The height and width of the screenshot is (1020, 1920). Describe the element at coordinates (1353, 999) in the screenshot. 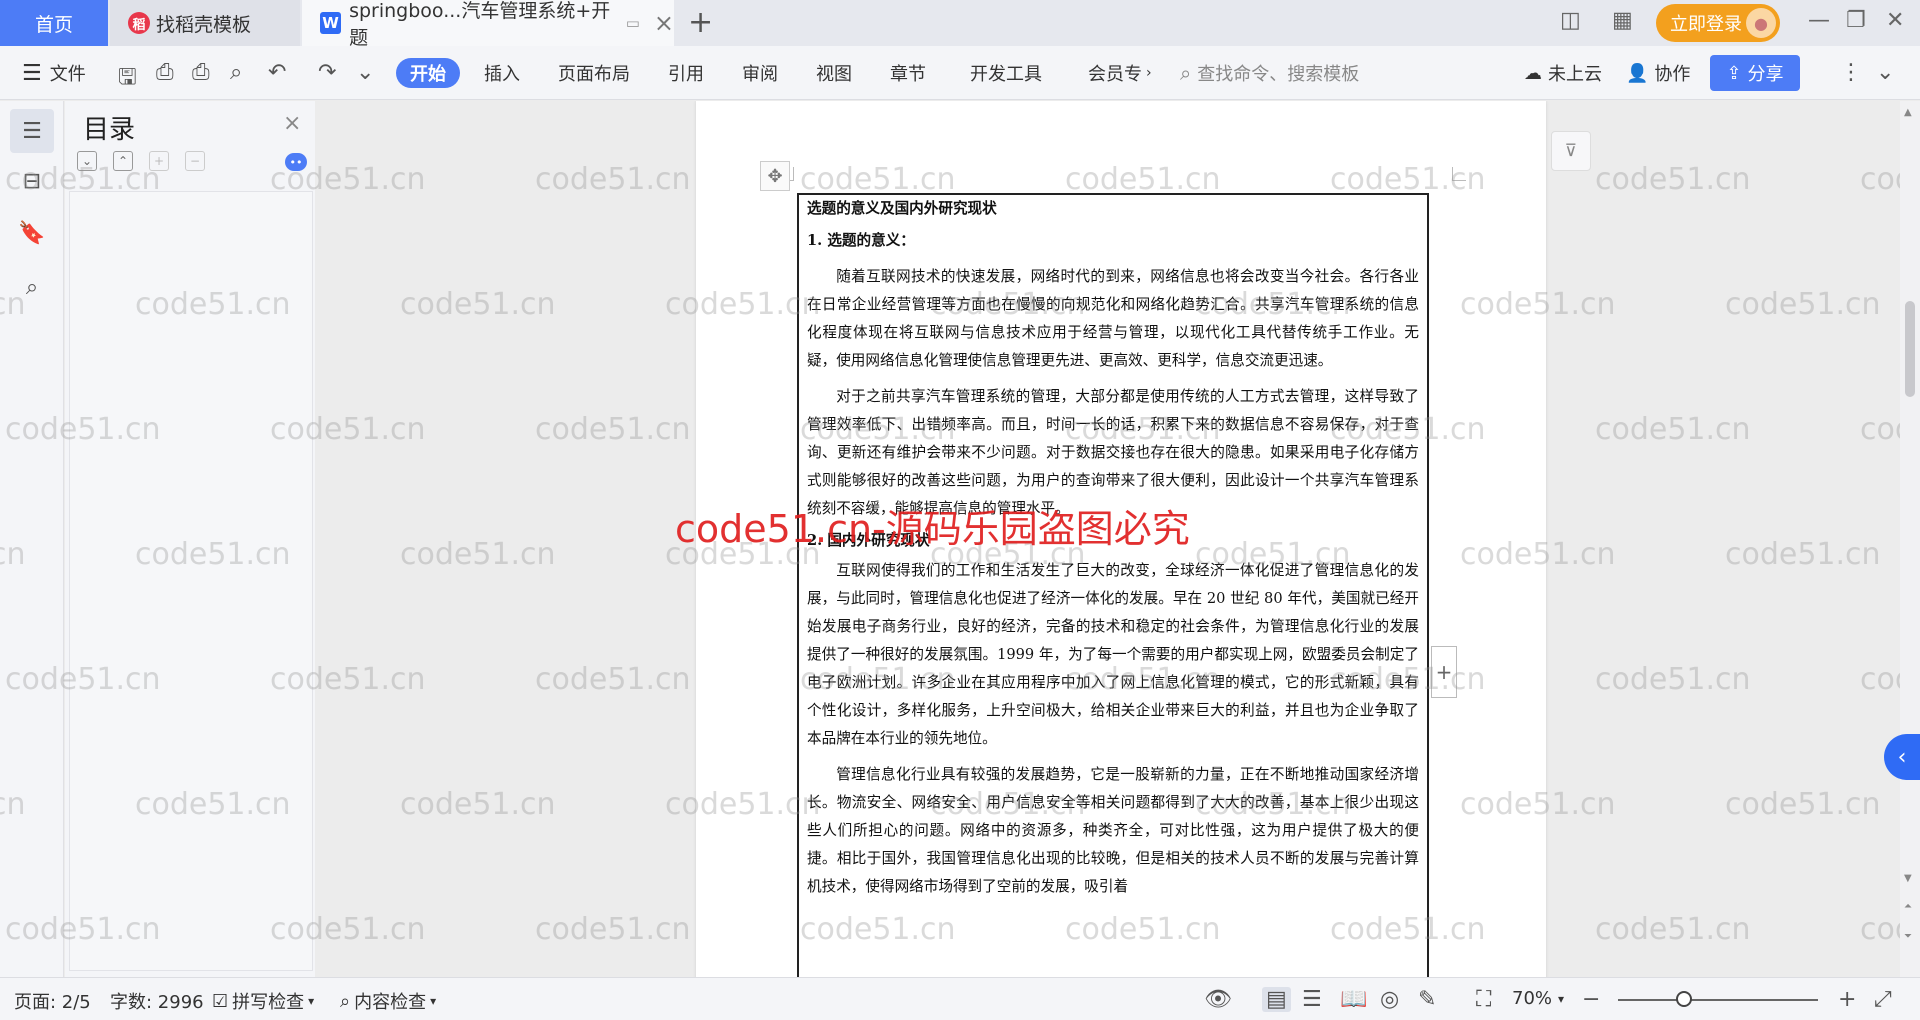

I see `reading-view-icon: 📖` at that location.